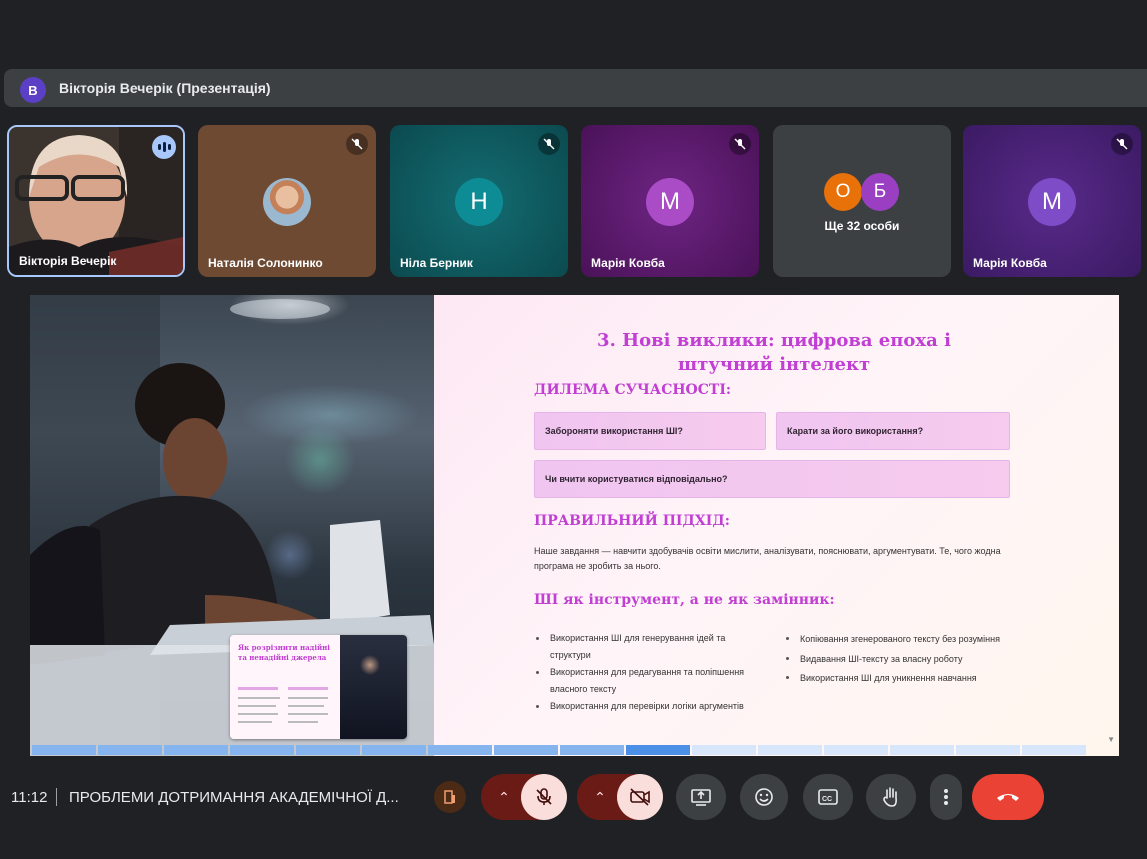  I want to click on host-controls-icon, so click(450, 797).